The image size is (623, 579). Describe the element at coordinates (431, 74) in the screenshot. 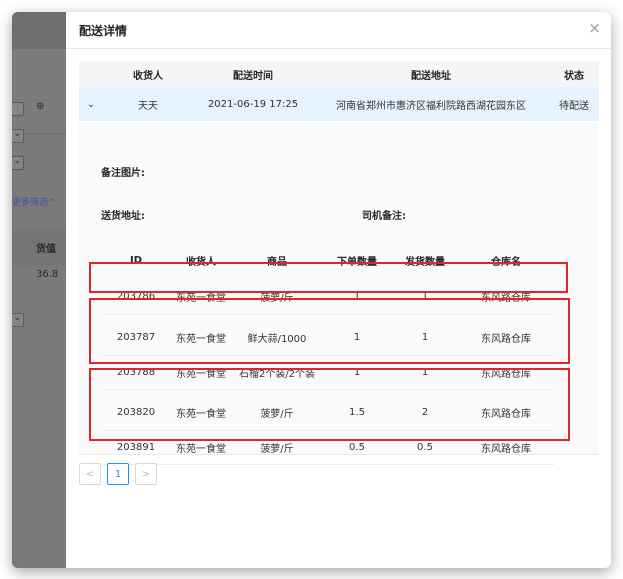

I see `column-header: 配送地址` at that location.